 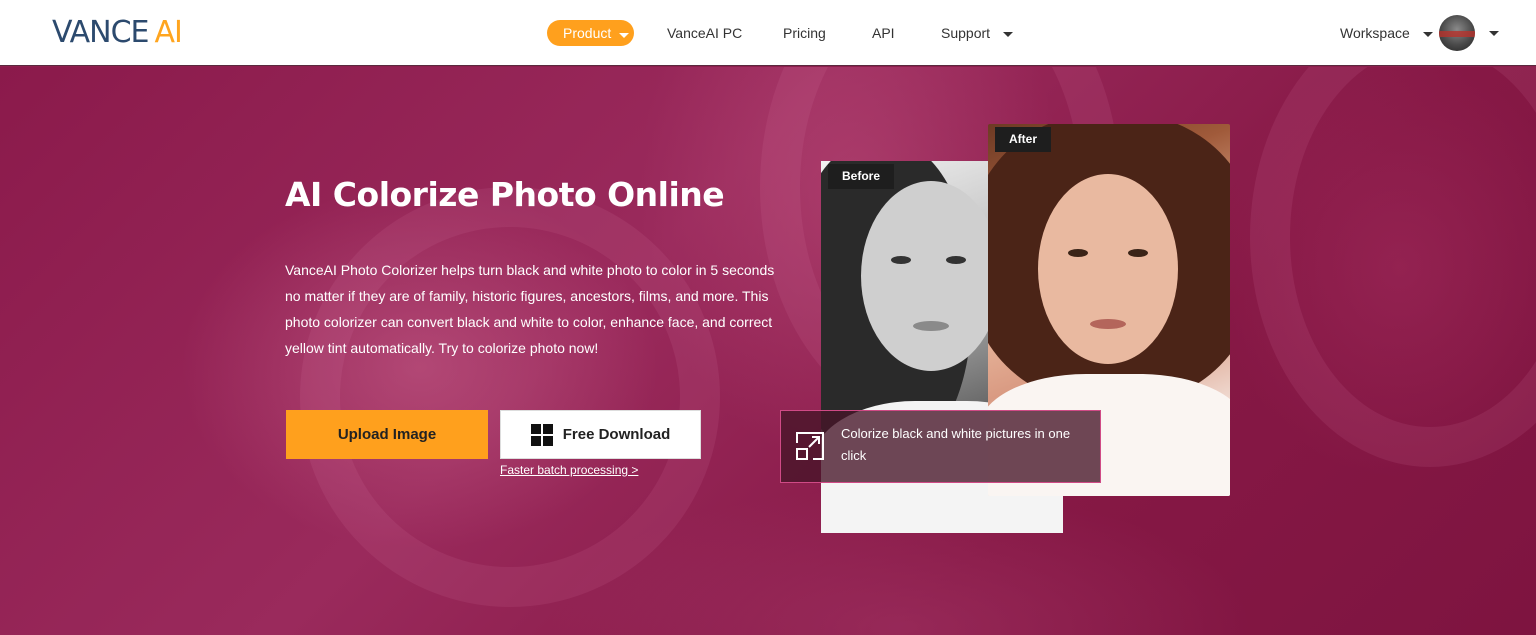 What do you see at coordinates (541, 434) in the screenshot?
I see `windows-icon` at bounding box center [541, 434].